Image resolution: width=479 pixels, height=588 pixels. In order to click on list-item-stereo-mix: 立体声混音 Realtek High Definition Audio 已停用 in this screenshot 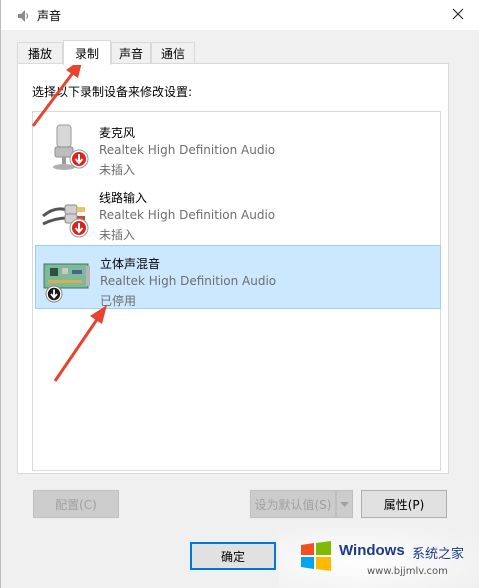, I will do `click(238, 277)`.